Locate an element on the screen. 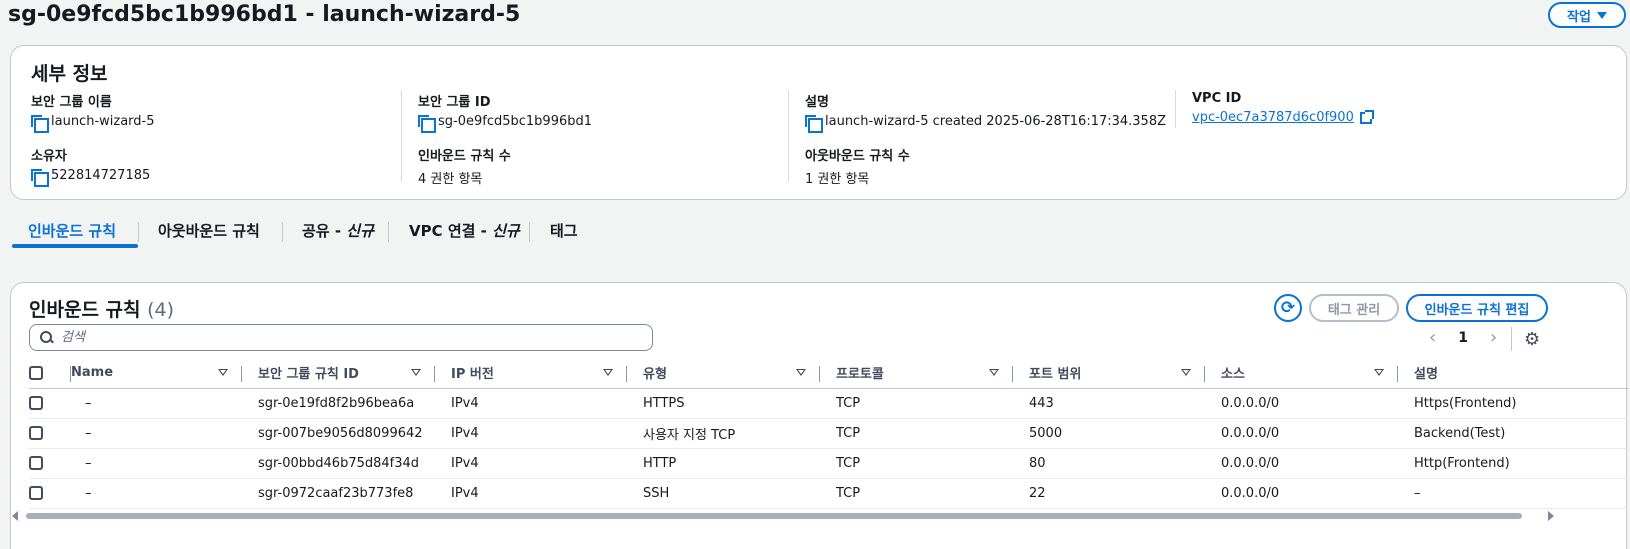 The width and height of the screenshot is (1630, 549). column-label: Name is located at coordinates (92, 373).